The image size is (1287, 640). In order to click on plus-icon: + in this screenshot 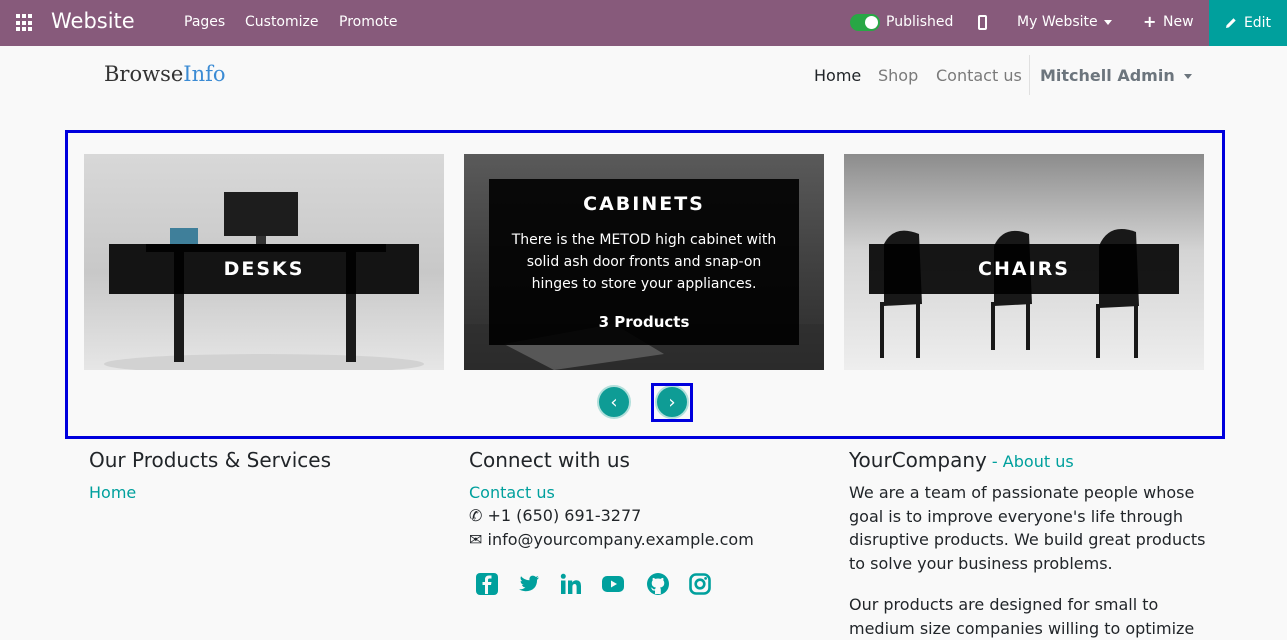, I will do `click(1149, 22)`.